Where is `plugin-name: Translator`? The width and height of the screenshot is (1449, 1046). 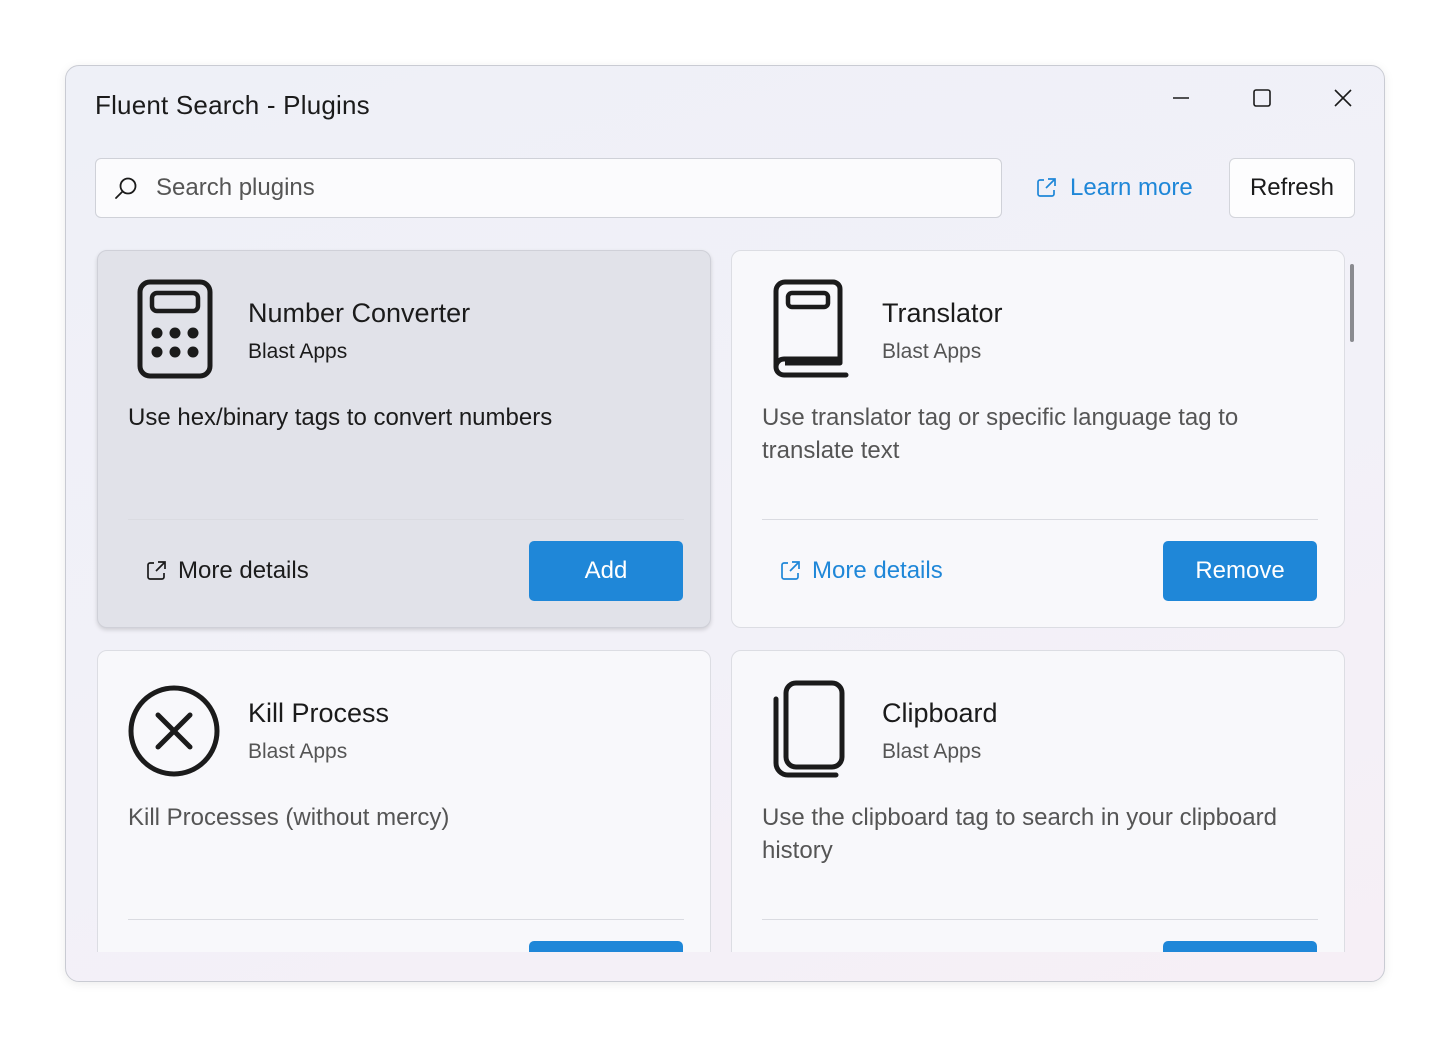 plugin-name: Translator is located at coordinates (942, 313).